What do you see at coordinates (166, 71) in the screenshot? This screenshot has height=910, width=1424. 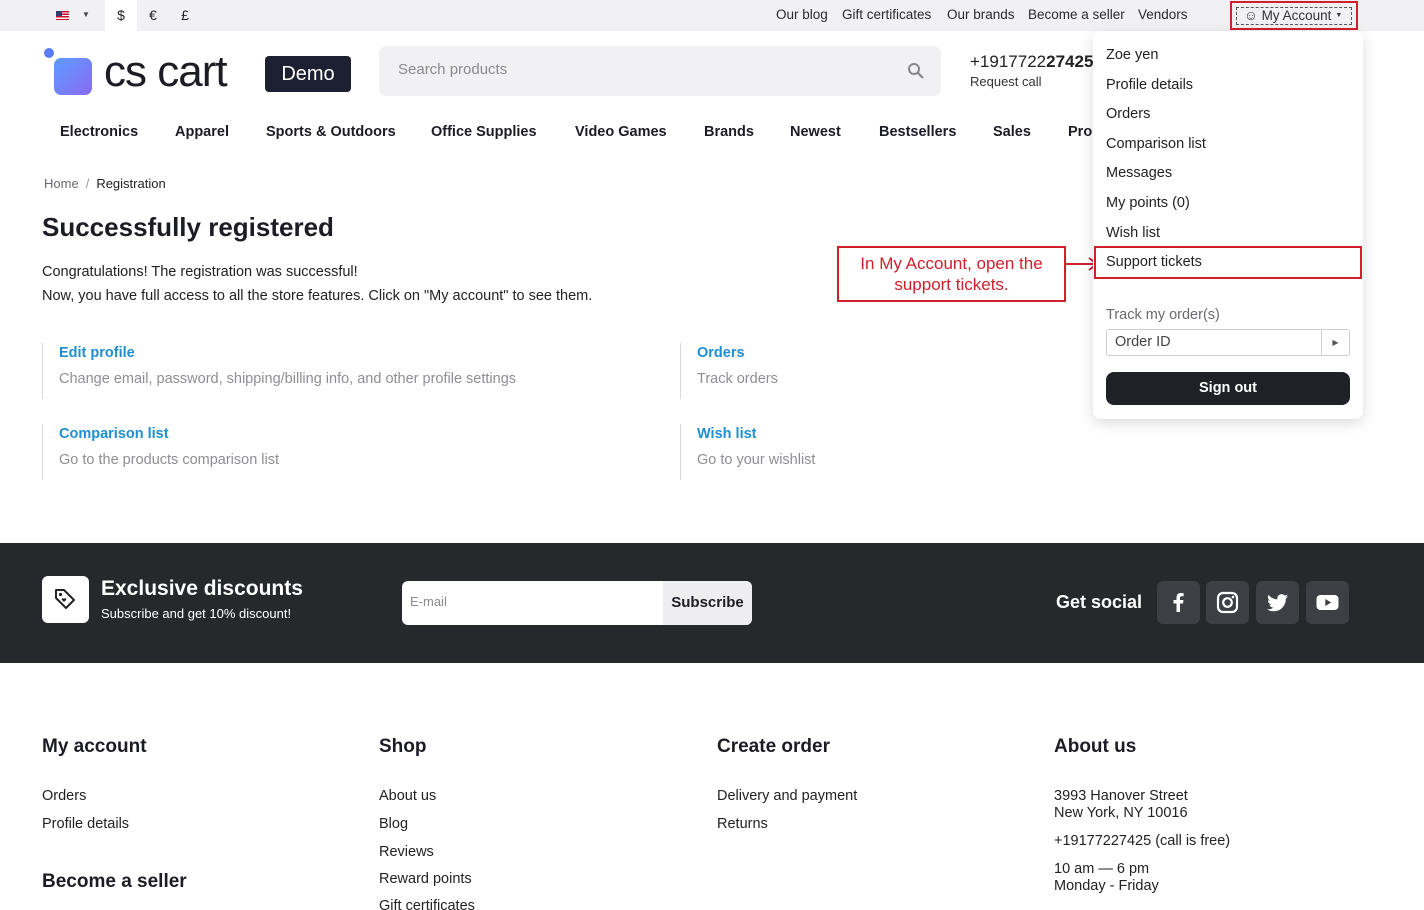 I see `logo-text: cs cart` at bounding box center [166, 71].